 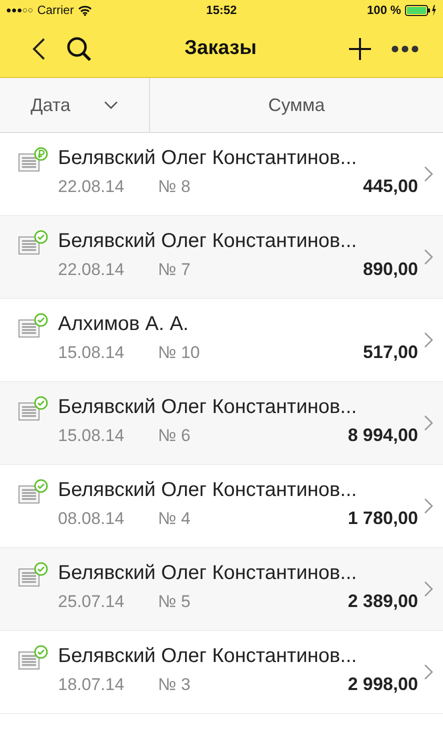 I want to click on order-sum: 445,00, so click(x=390, y=186).